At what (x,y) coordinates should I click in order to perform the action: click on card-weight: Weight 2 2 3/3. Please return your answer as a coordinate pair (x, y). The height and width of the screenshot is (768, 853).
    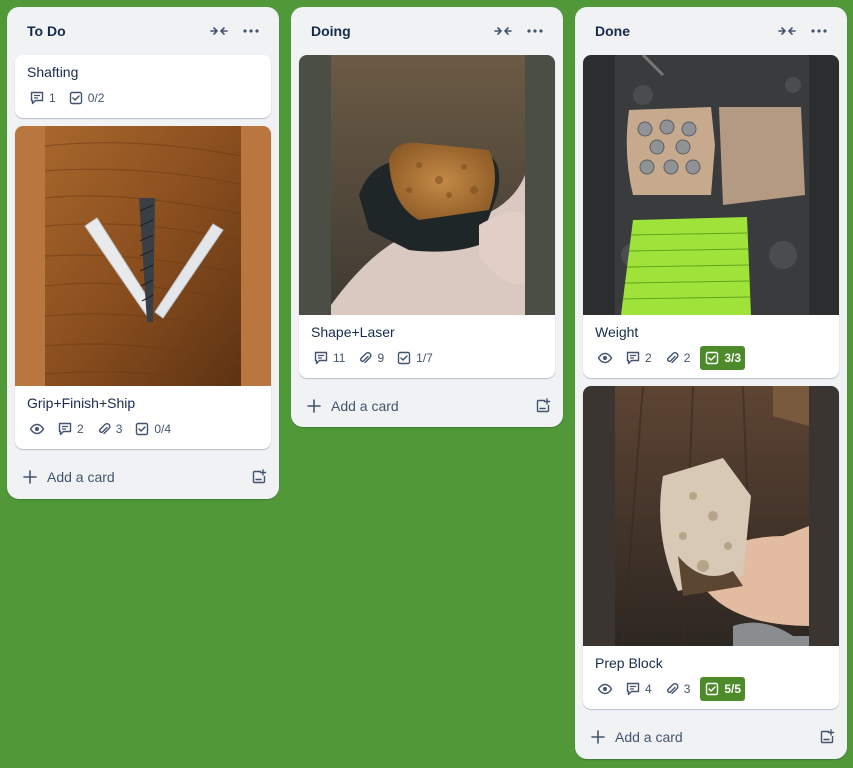
    Looking at the image, I should click on (711, 216).